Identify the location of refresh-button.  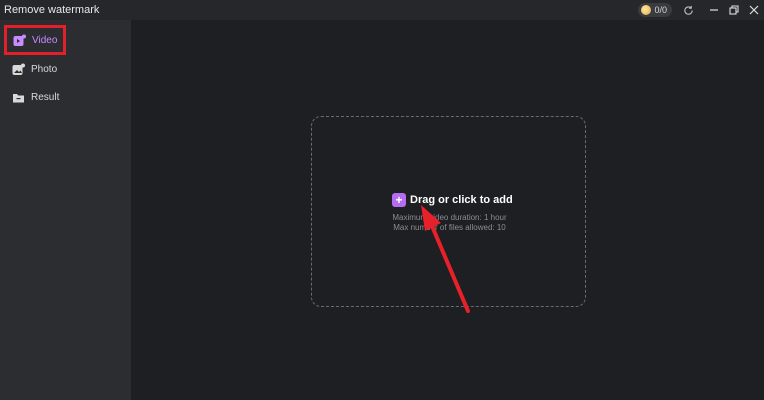
(688, 10).